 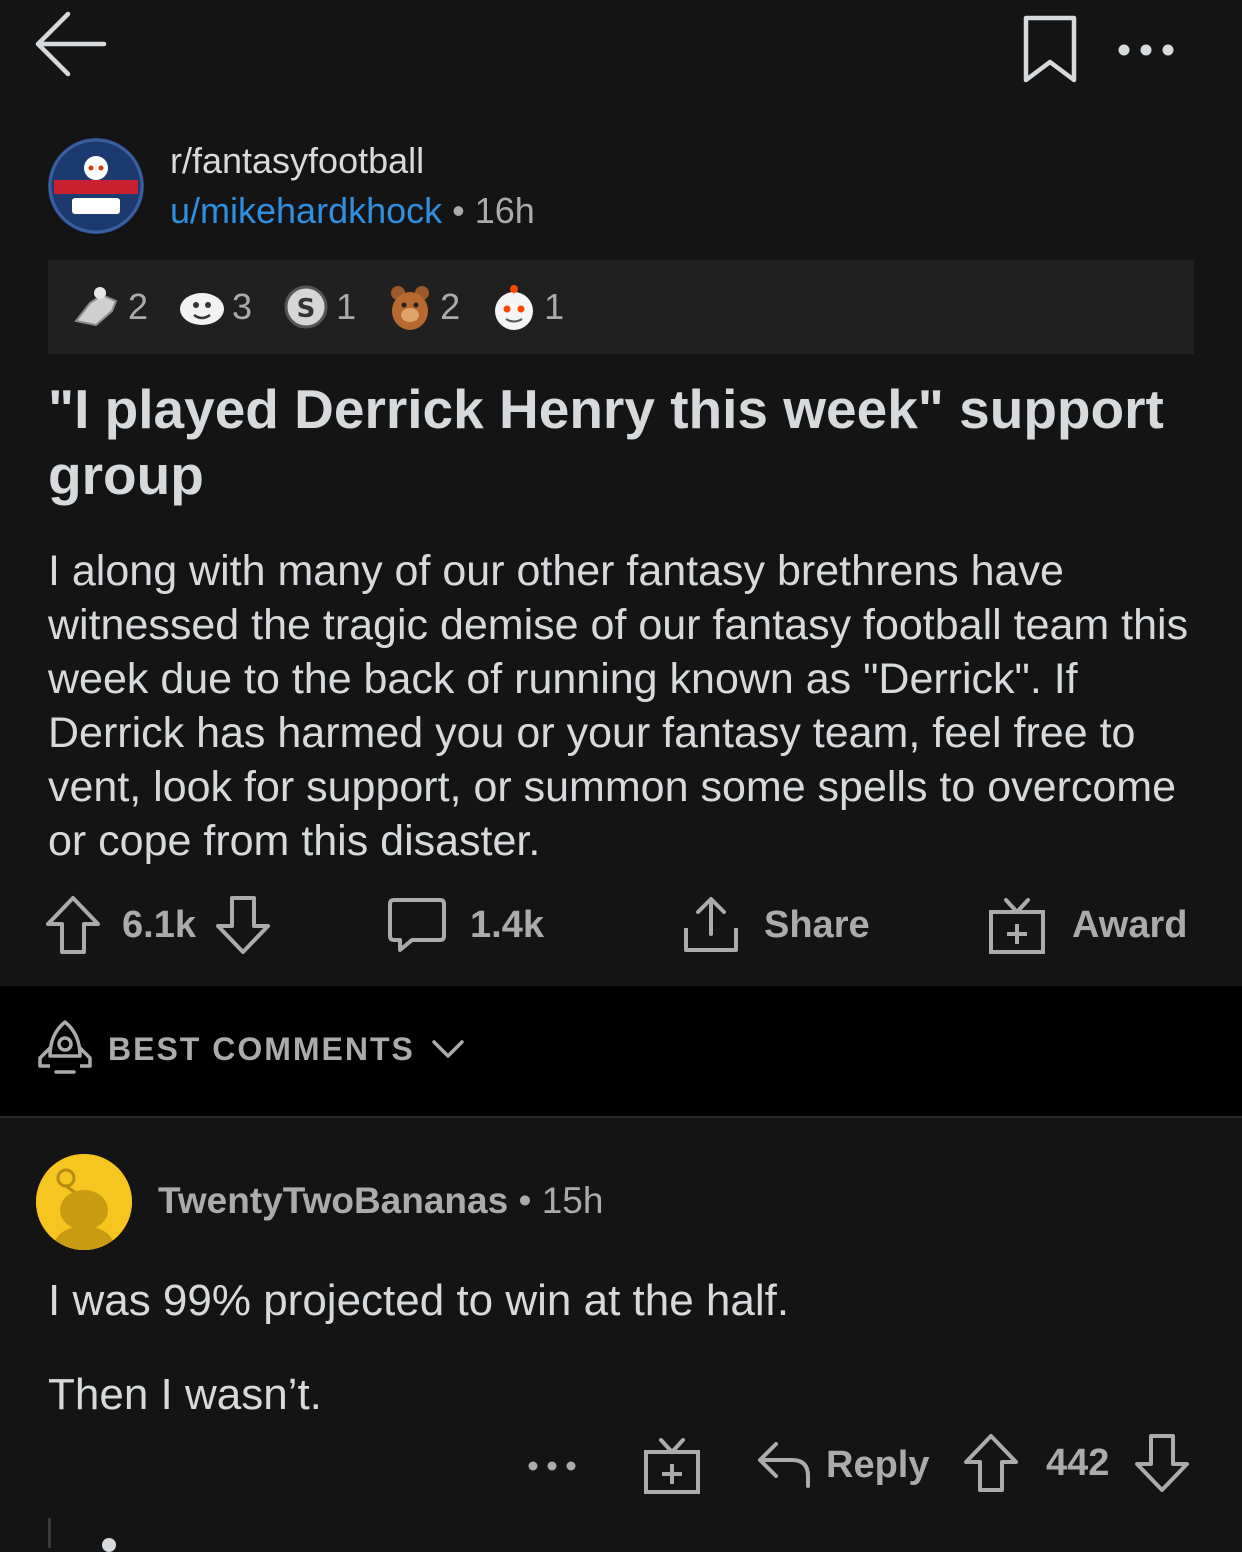 I want to click on thread-line, so click(x=49, y=1533).